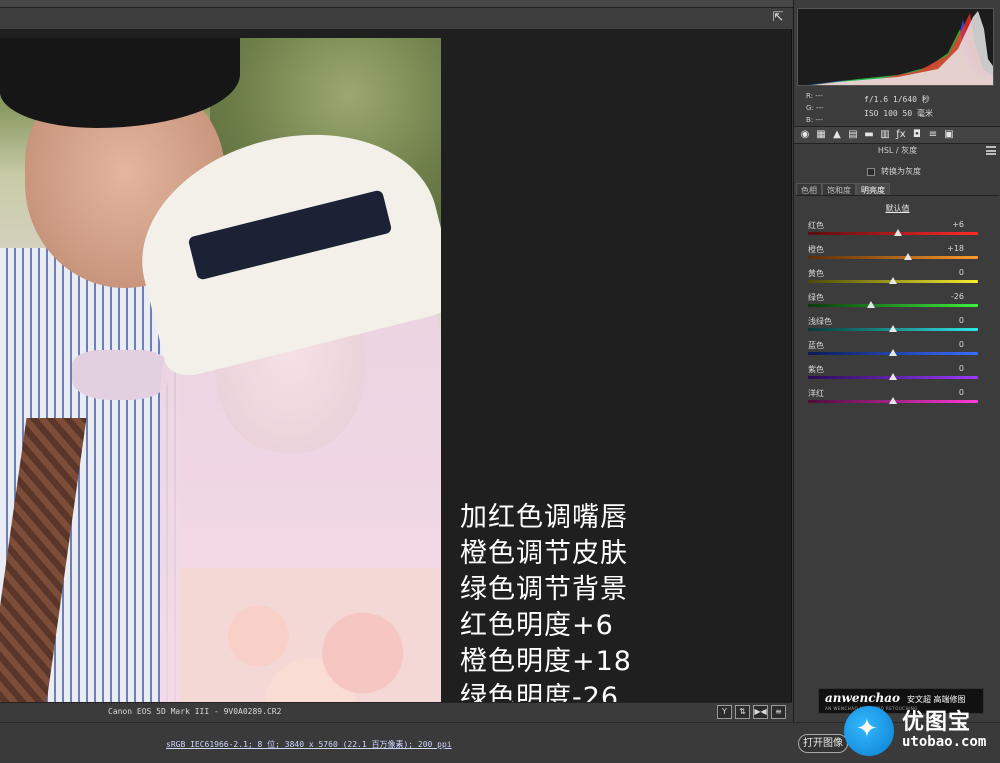 The image size is (1000, 763). What do you see at coordinates (816, 297) in the screenshot?
I see `slider-label: 绿色` at bounding box center [816, 297].